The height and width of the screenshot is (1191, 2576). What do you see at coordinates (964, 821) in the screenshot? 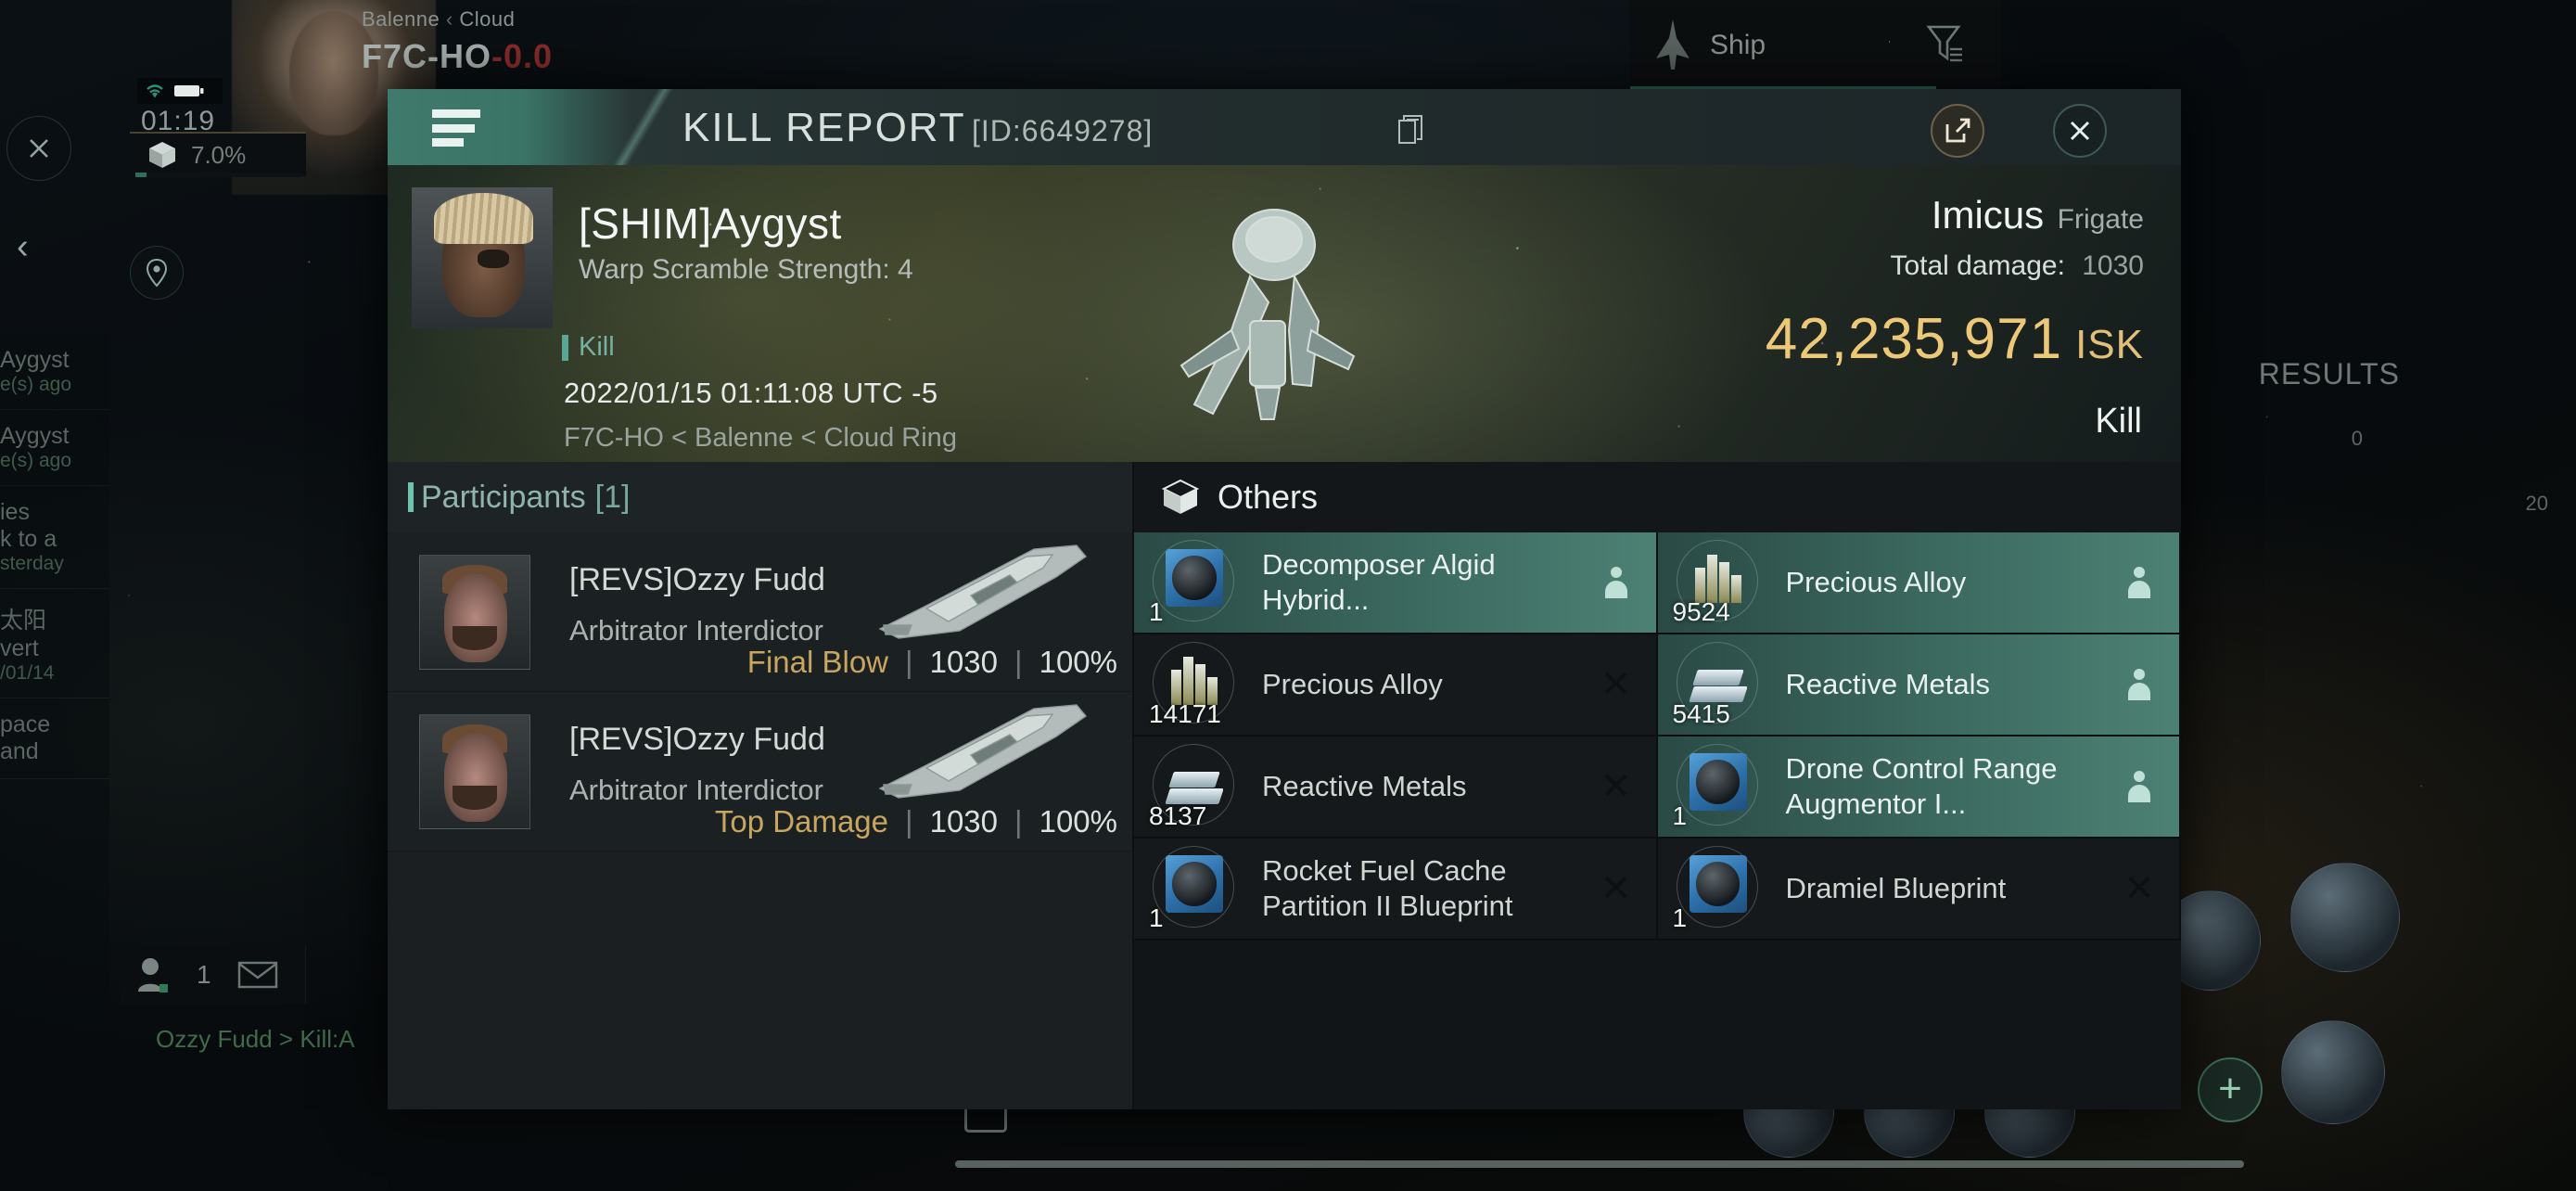
I see `participant-damage: 1030` at bounding box center [964, 821].